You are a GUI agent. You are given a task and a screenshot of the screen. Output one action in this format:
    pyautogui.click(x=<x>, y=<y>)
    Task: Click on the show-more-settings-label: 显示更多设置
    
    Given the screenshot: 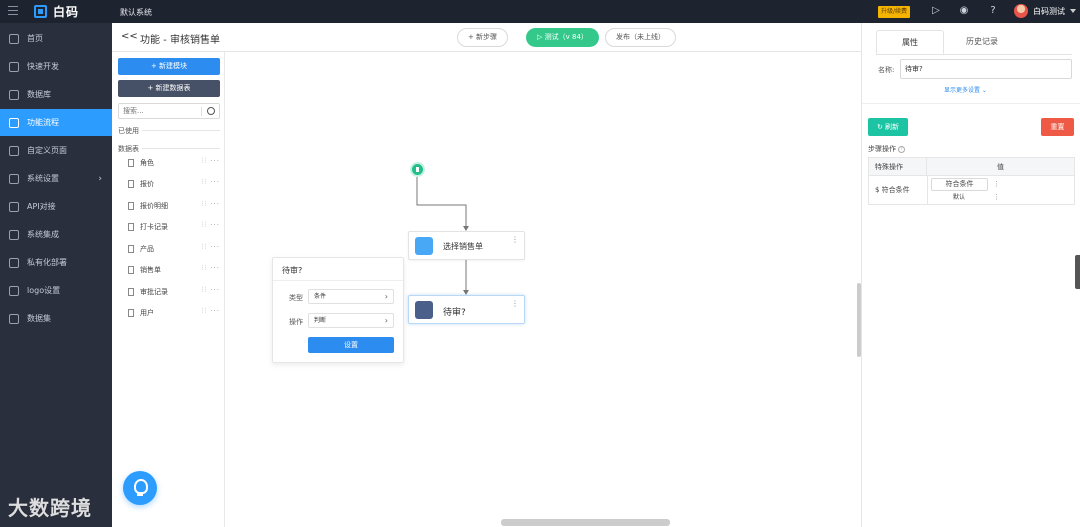 What is the action you would take?
    pyautogui.click(x=962, y=90)
    